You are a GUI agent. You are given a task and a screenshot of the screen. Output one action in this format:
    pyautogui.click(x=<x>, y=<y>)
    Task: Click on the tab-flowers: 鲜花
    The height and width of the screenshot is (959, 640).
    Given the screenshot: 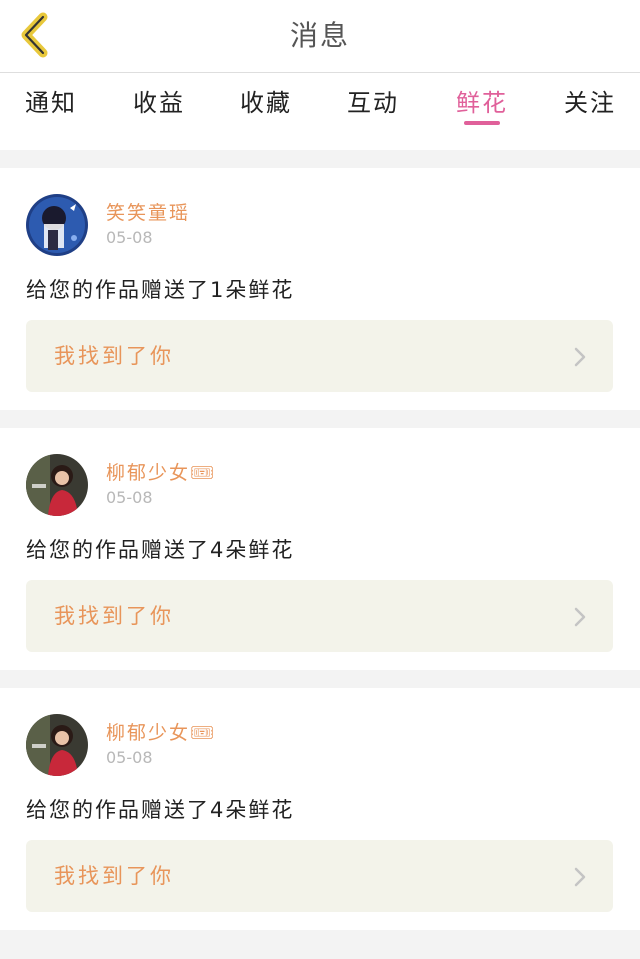 What is the action you would take?
    pyautogui.click(x=482, y=103)
    